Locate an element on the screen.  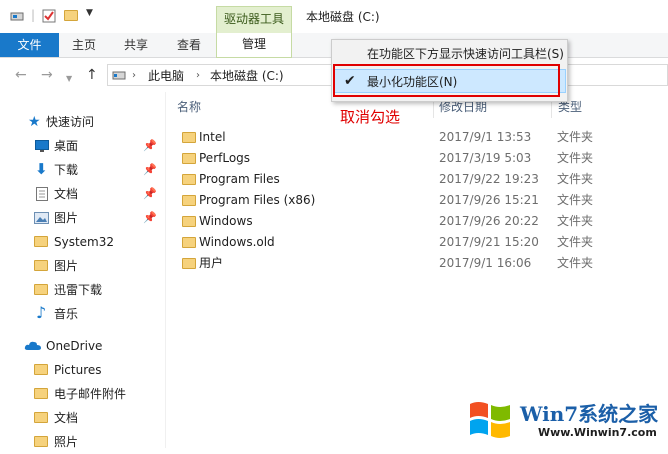
sidebar-item-desktop: 桌面 📌 is located at coordinates (82, 146).